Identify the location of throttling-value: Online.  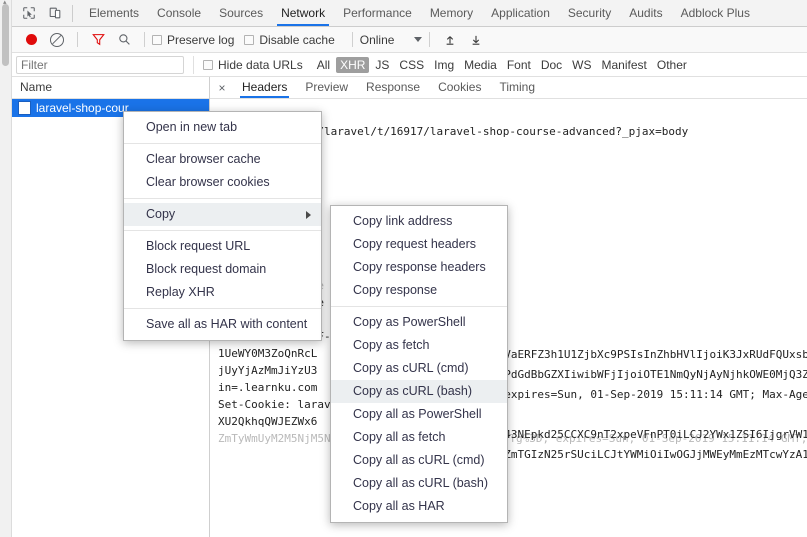
(377, 39).